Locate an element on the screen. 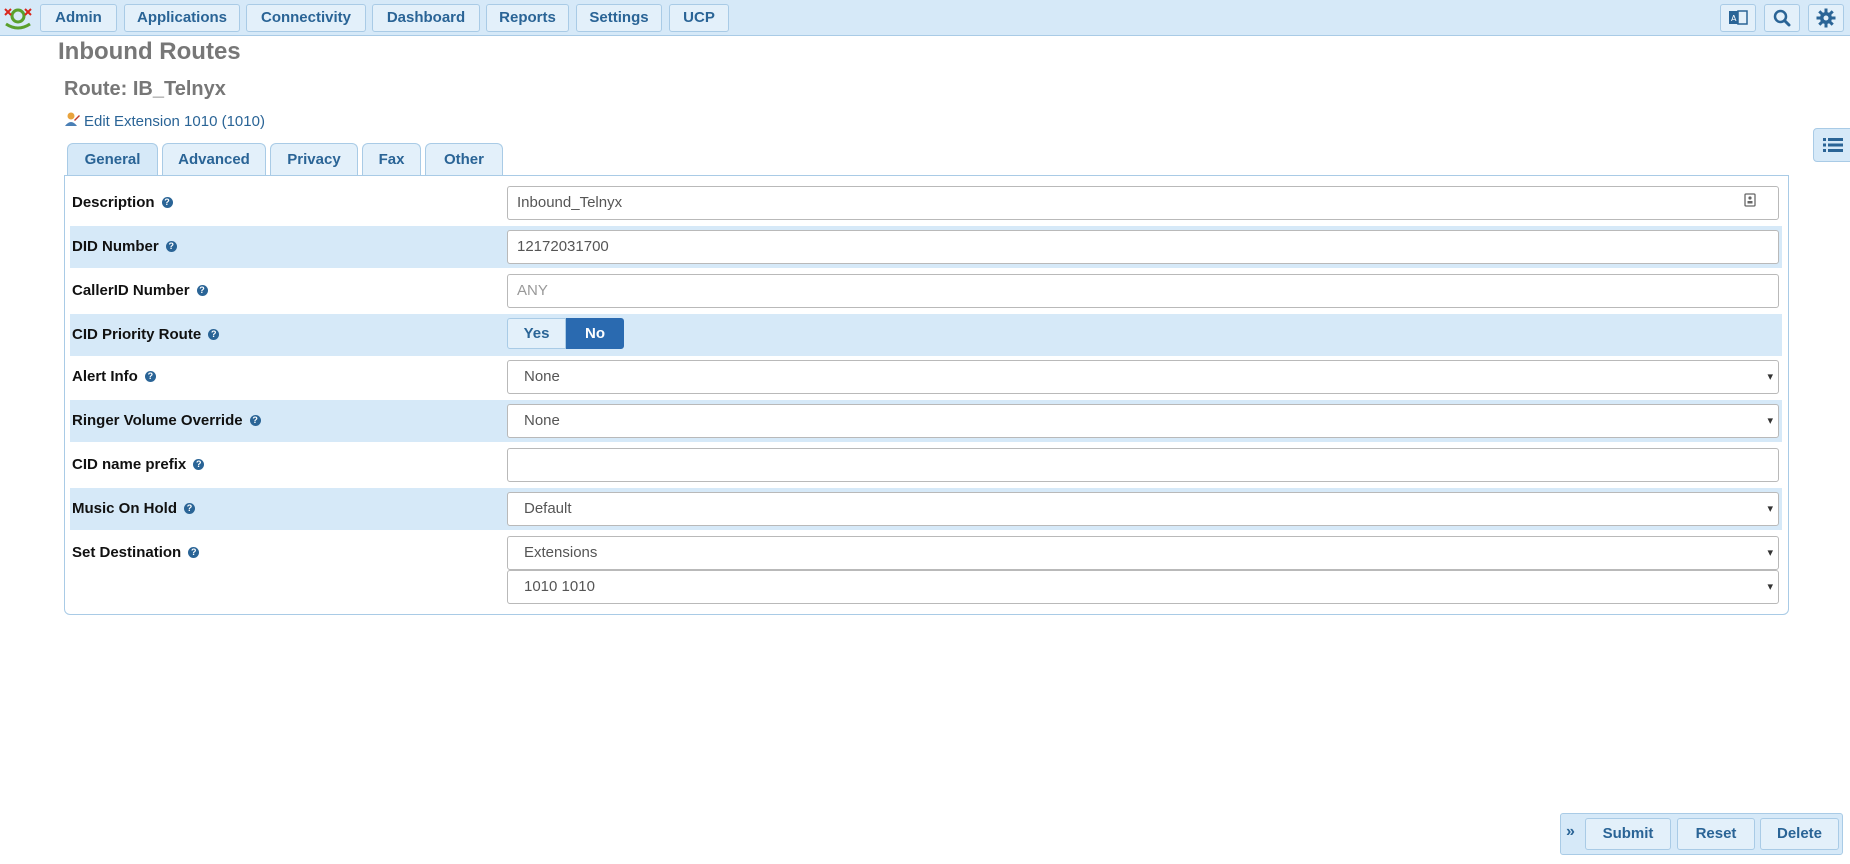  gear-icon is located at coordinates (1826, 18).